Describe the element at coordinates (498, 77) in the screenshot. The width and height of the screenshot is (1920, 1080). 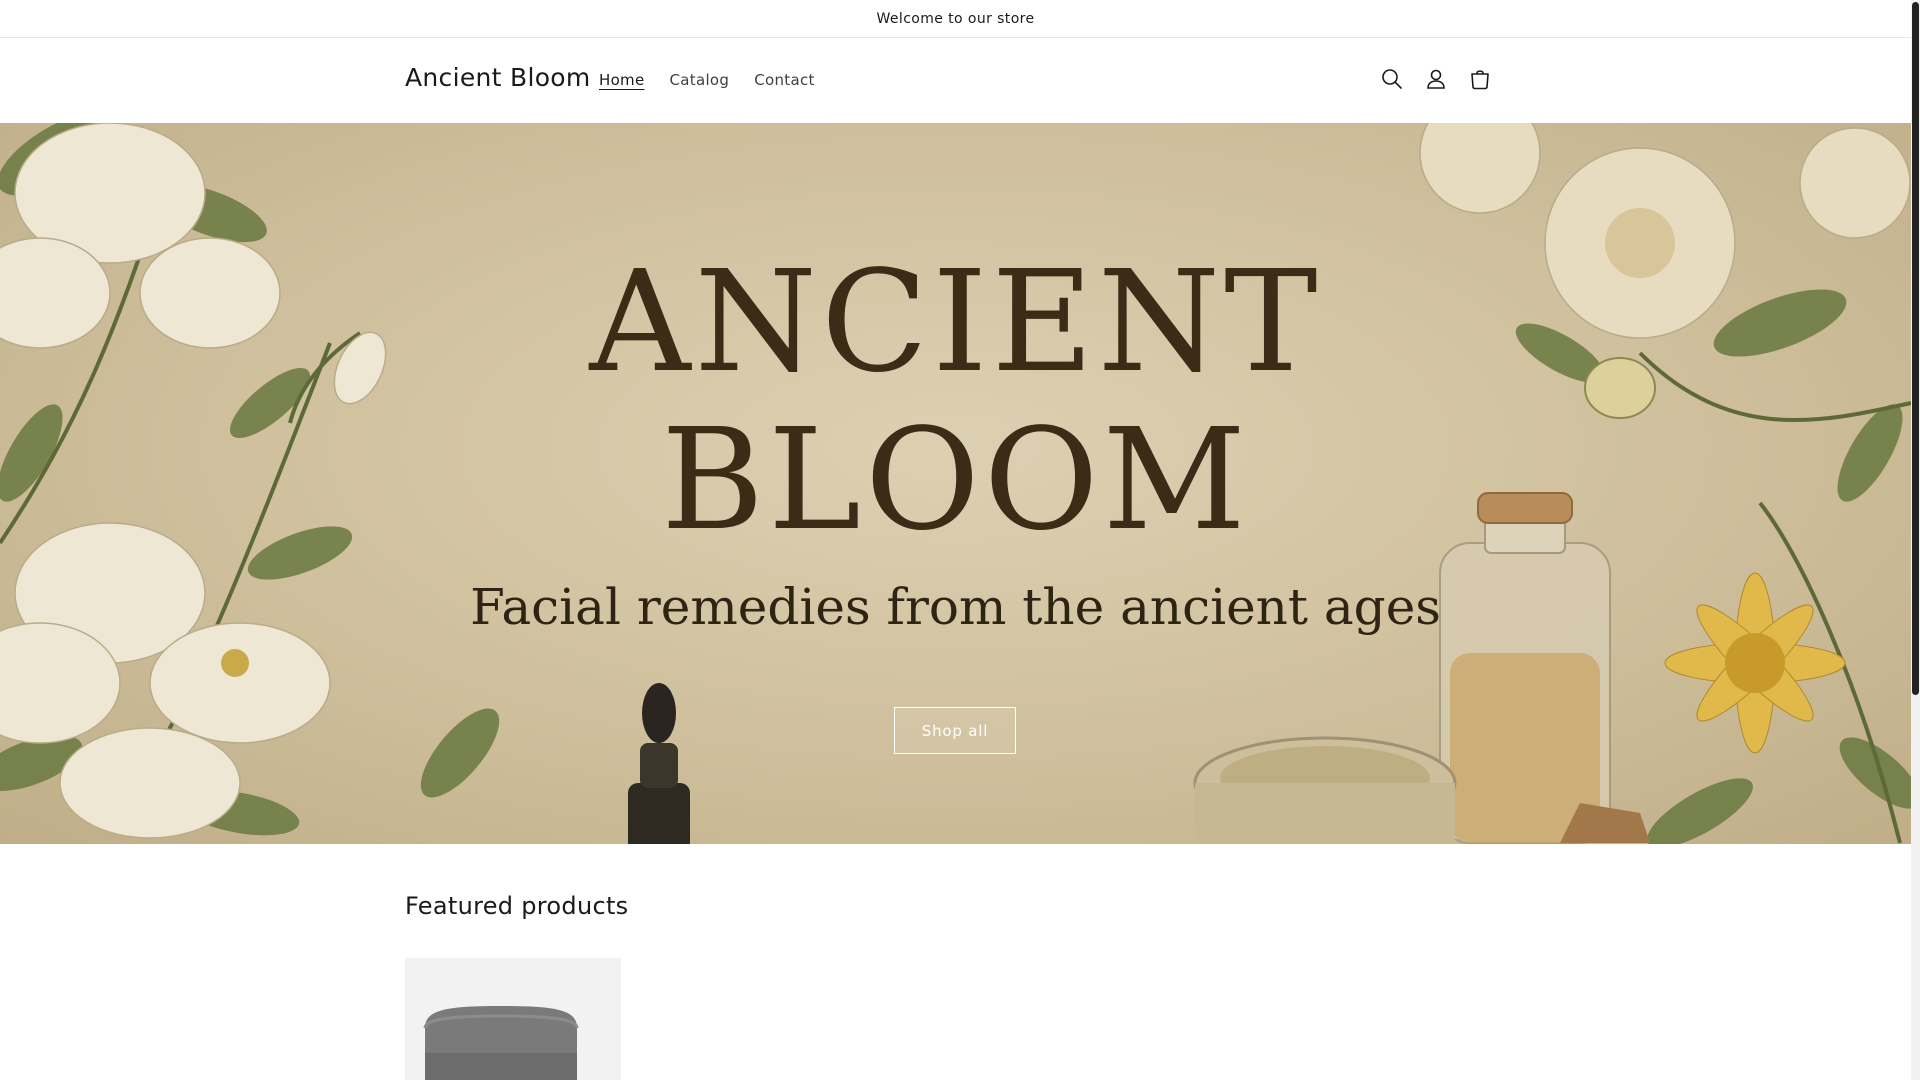
I see `store-logo: Ancient Bloom` at that location.